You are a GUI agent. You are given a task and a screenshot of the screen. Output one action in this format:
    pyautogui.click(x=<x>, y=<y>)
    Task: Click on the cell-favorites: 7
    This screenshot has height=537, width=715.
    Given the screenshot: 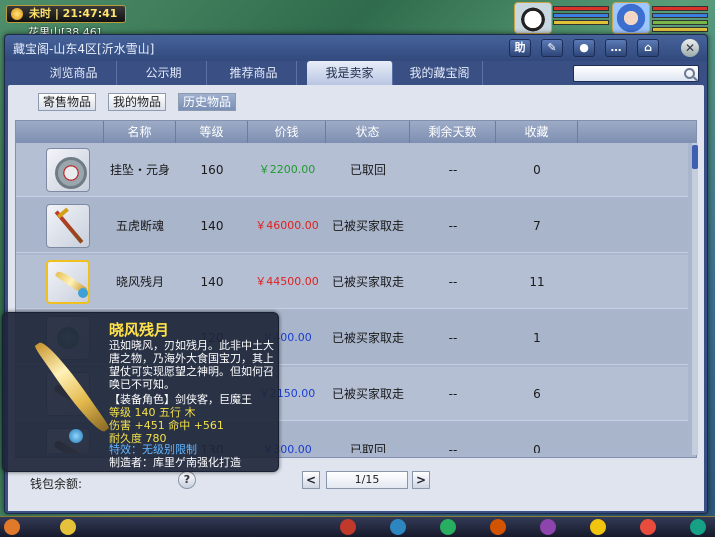 What is the action you would take?
    pyautogui.click(x=537, y=226)
    